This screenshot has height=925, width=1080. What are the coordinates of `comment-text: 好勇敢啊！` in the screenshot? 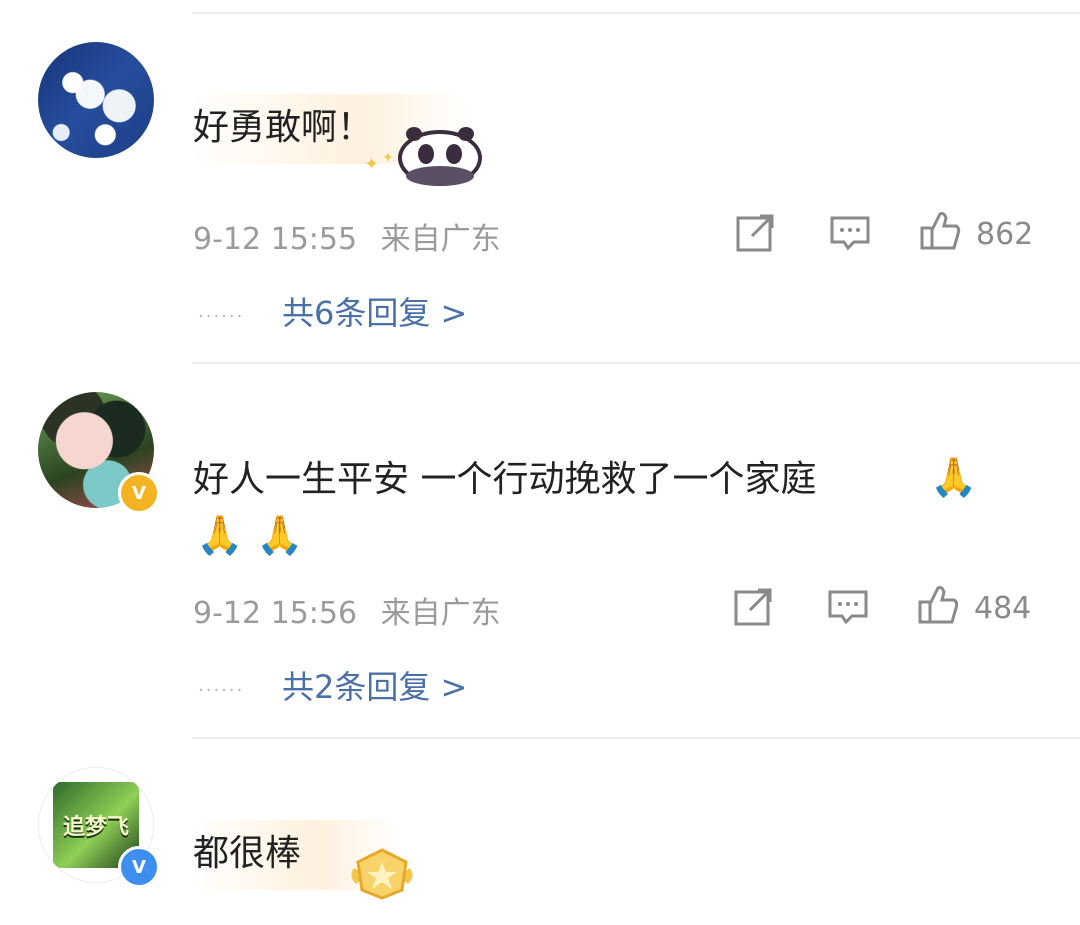 It's located at (283, 127).